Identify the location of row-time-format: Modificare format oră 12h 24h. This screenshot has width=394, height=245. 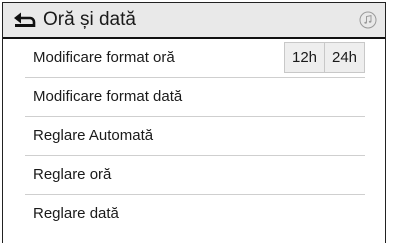
(195, 58).